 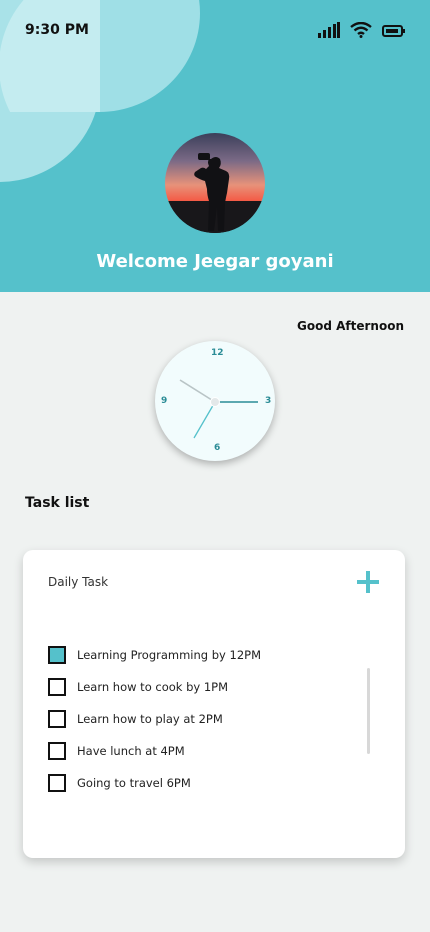 What do you see at coordinates (153, 686) in the screenshot?
I see `task-label: Learn how to cook by 1PM` at bounding box center [153, 686].